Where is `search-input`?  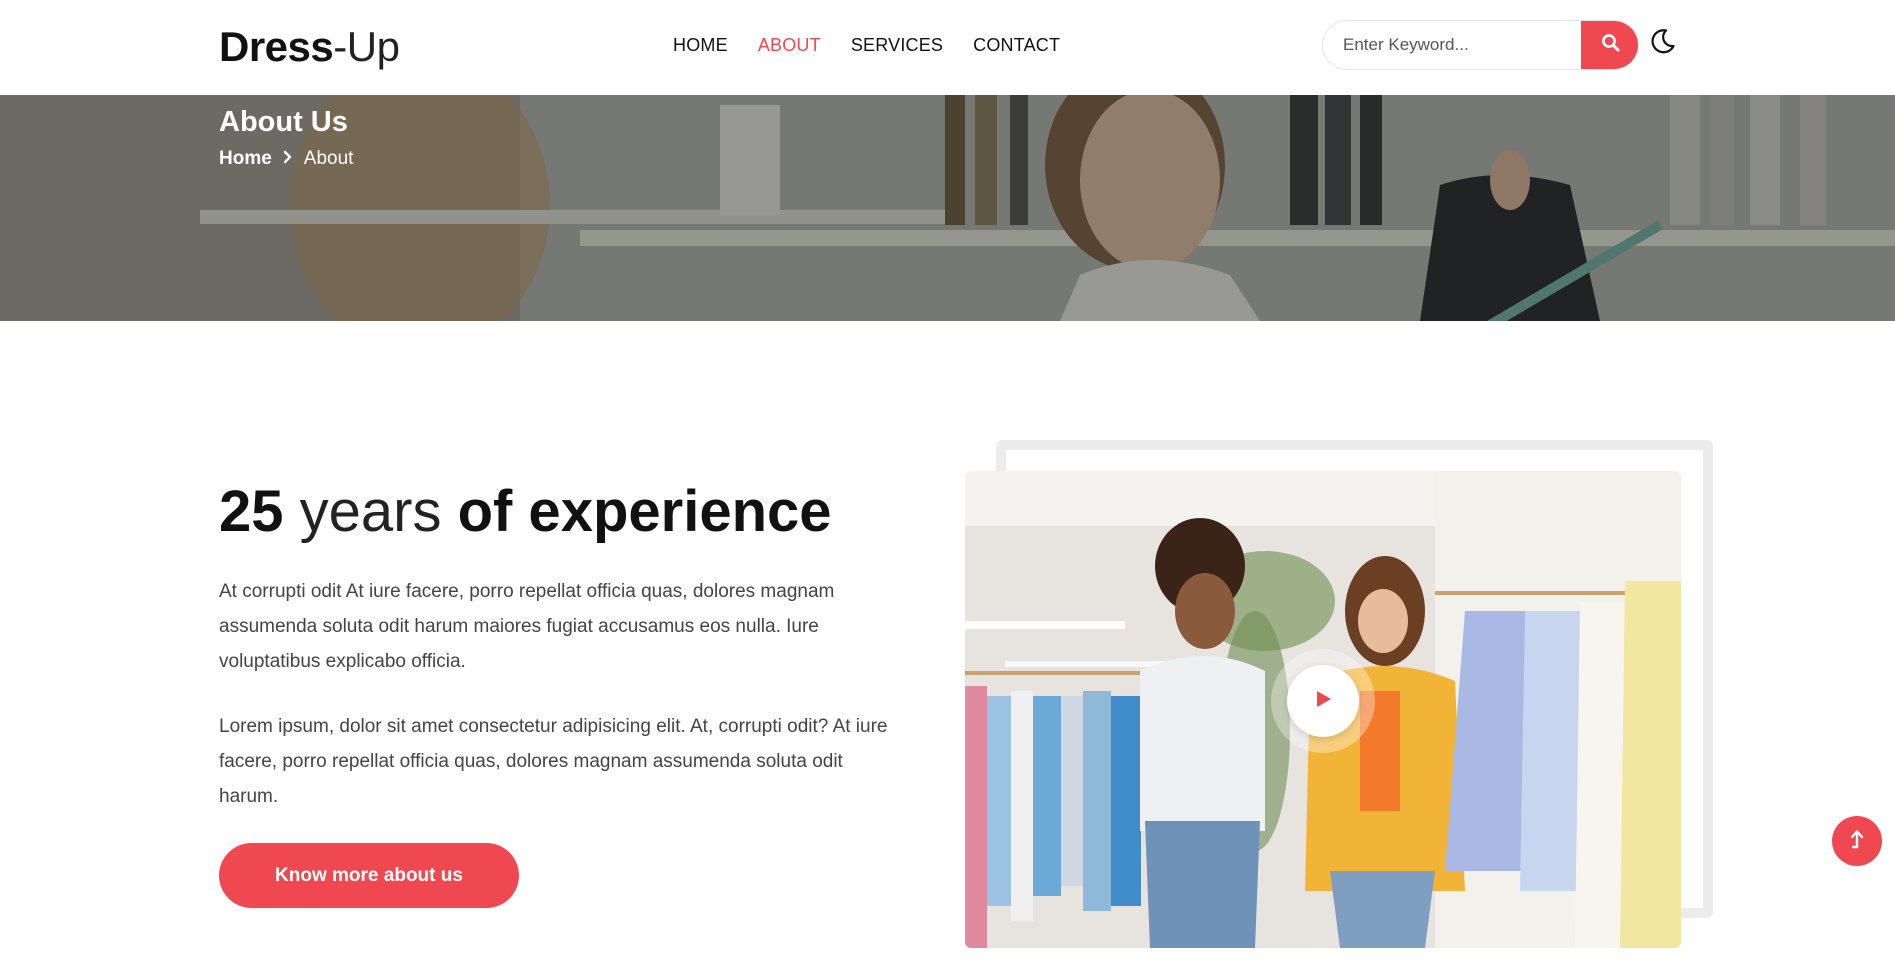
search-input is located at coordinates (1452, 45).